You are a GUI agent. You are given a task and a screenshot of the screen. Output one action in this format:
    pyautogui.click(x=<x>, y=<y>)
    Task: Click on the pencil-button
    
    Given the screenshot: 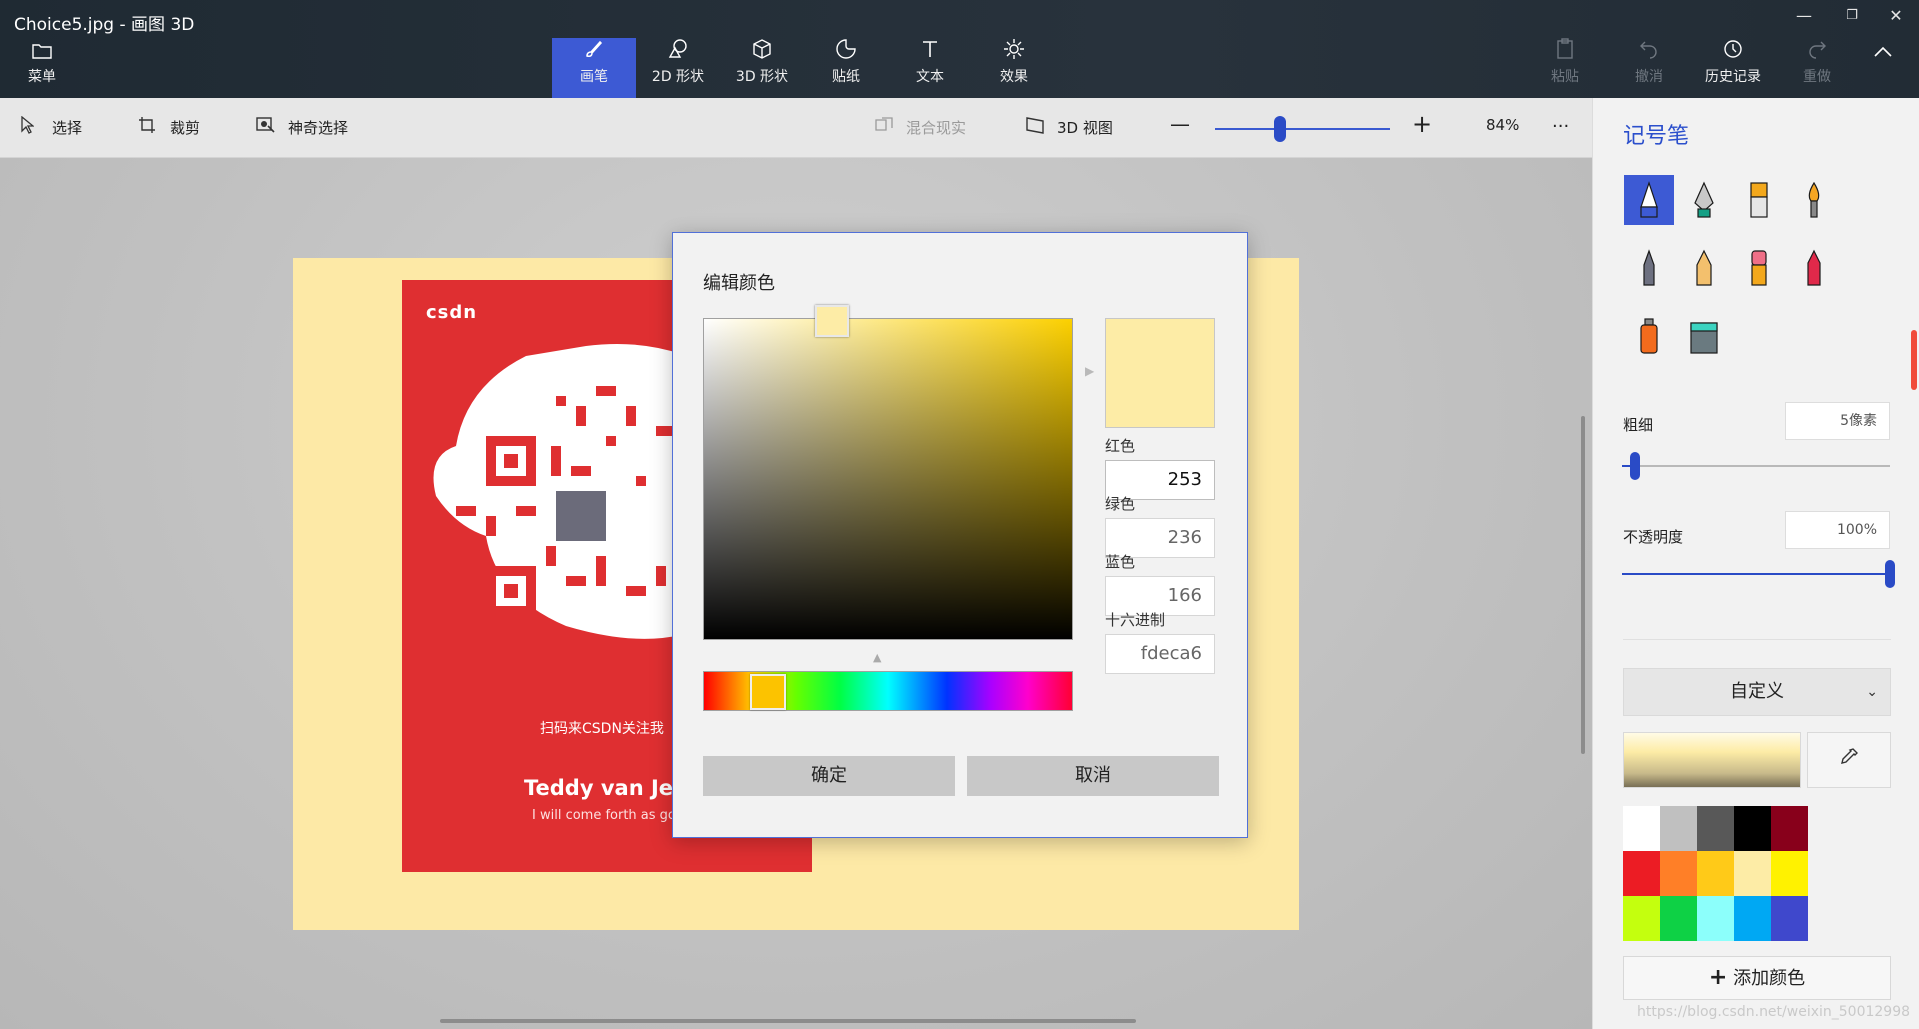 What is the action you would take?
    pyautogui.click(x=1704, y=268)
    